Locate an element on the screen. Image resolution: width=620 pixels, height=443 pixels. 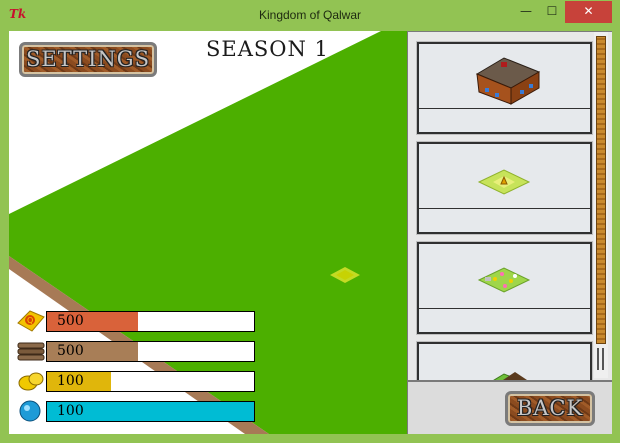
wood-bar: 500 is located at coordinates (150, 351).